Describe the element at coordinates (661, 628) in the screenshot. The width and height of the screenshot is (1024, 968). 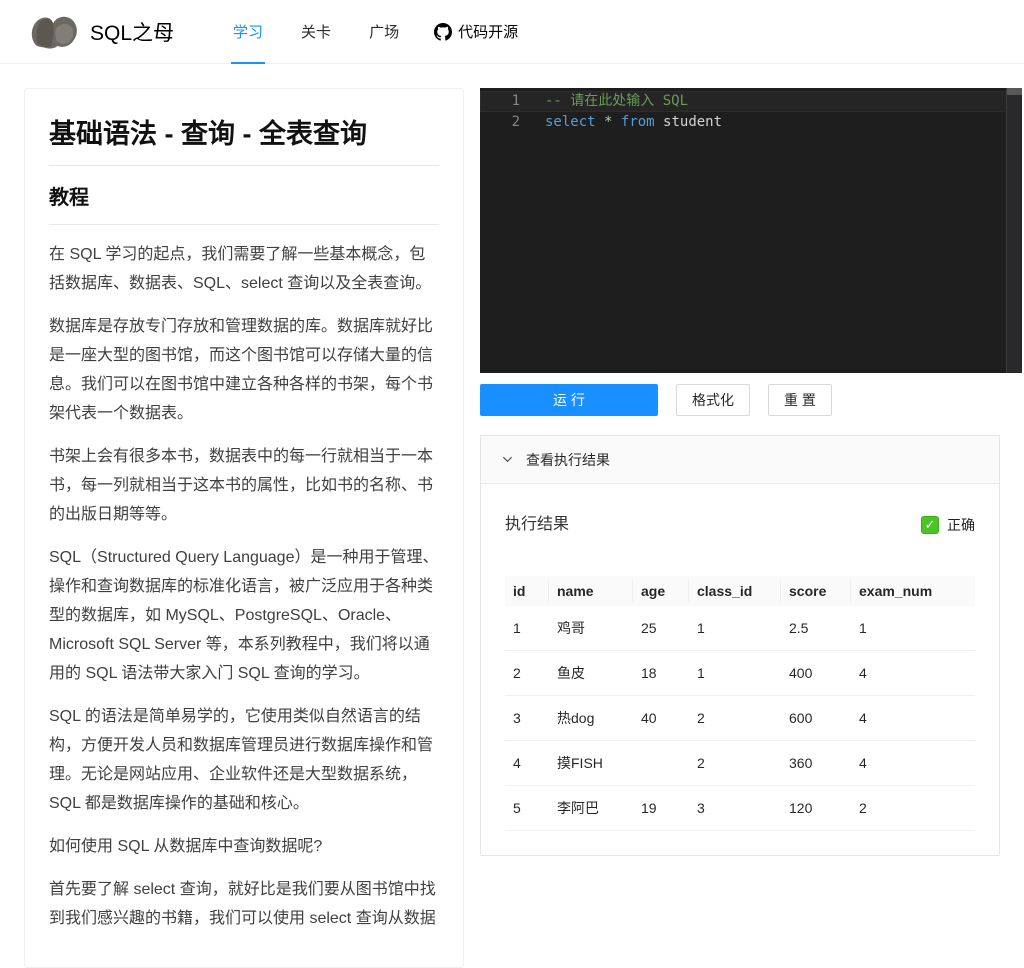
I see `table-cell: 25` at that location.